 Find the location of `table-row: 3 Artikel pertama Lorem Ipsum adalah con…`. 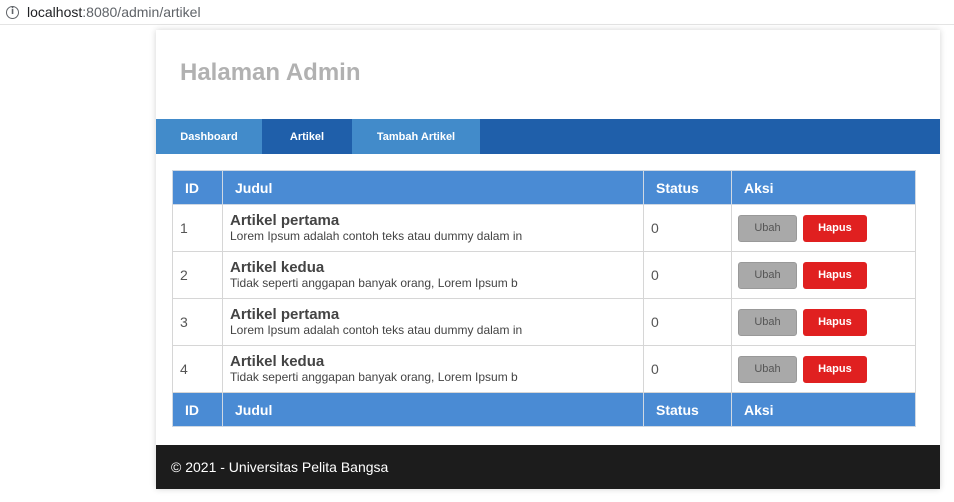

table-row: 3 Artikel pertama Lorem Ipsum adalah con… is located at coordinates (544, 322).